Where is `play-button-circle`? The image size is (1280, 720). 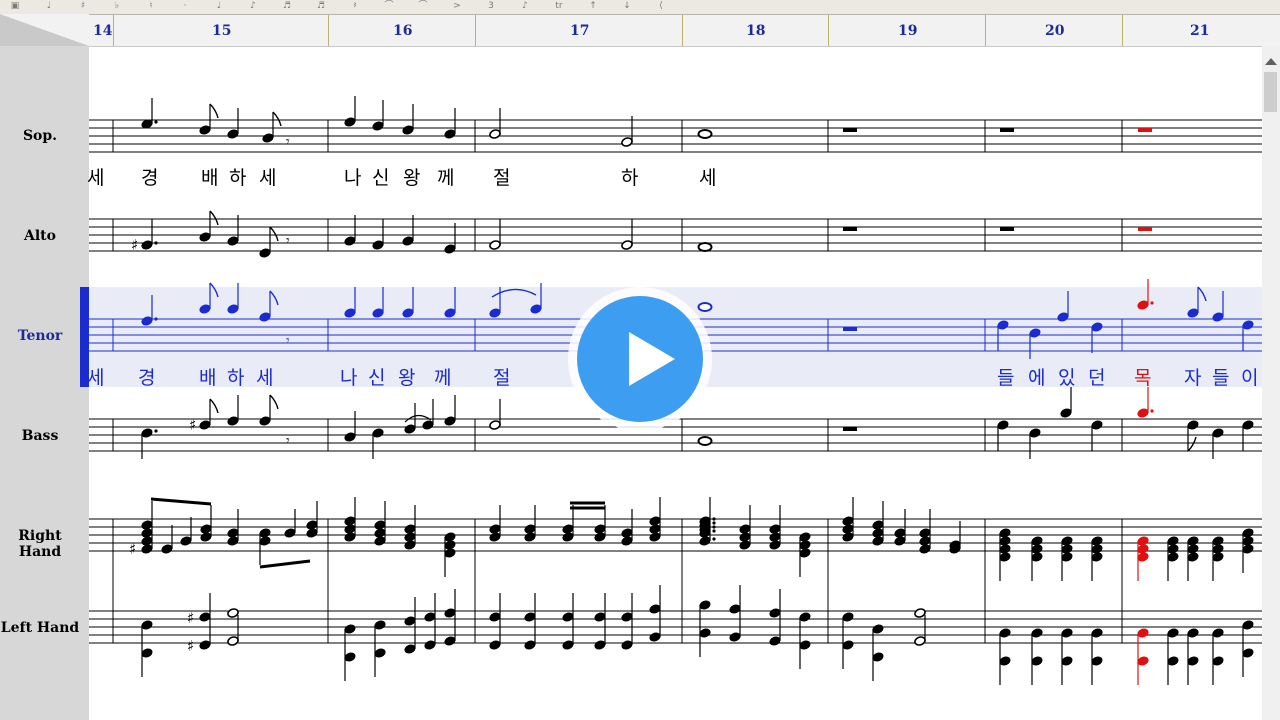
play-button-circle is located at coordinates (640, 359).